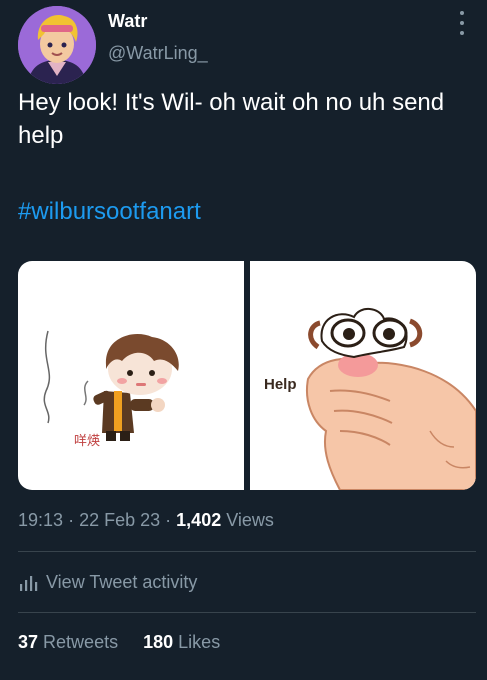 This screenshot has height=680, width=487. What do you see at coordinates (280, 384) in the screenshot?
I see `help-caption: Help` at bounding box center [280, 384].